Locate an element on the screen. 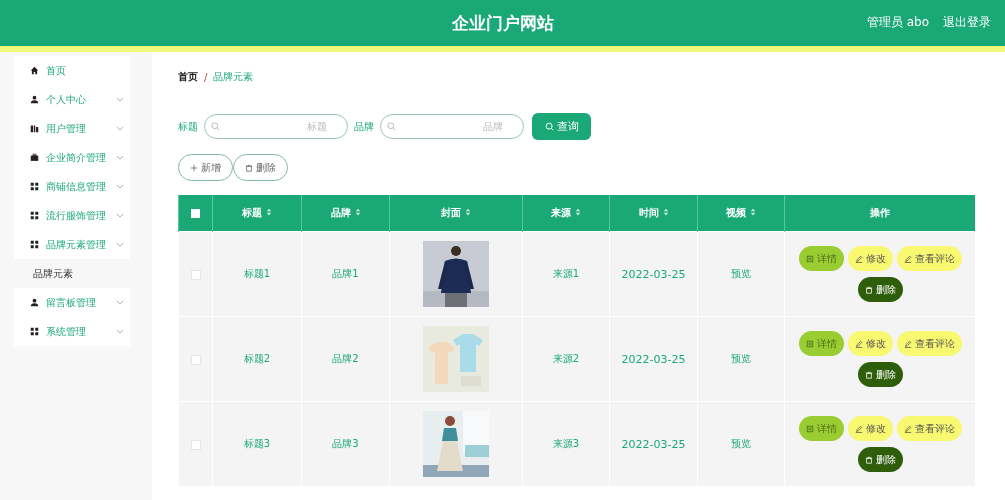 The width and height of the screenshot is (1005, 500). column-header: 品牌 is located at coordinates (345, 213).